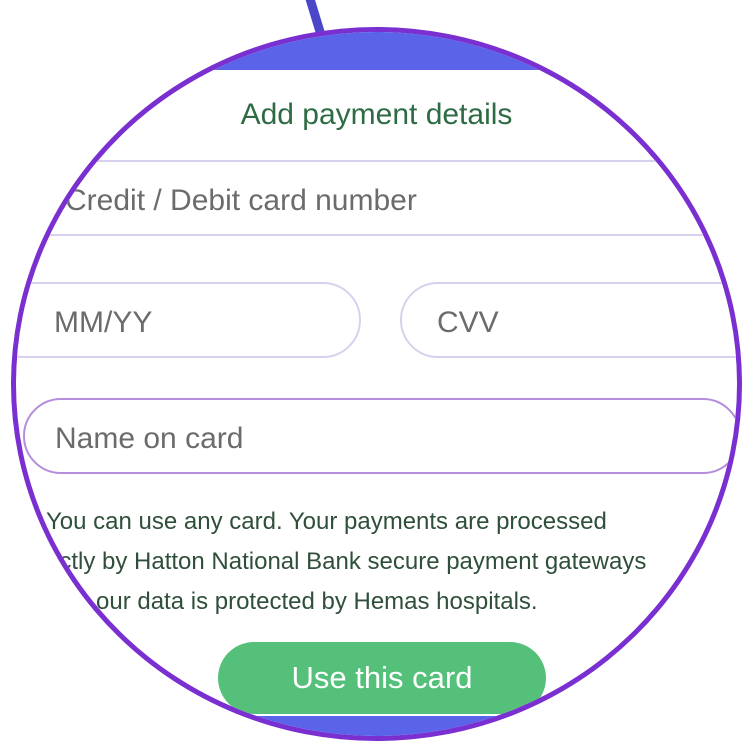 Image resolution: width=748 pixels, height=748 pixels. I want to click on header-bar, so click(376, 51).